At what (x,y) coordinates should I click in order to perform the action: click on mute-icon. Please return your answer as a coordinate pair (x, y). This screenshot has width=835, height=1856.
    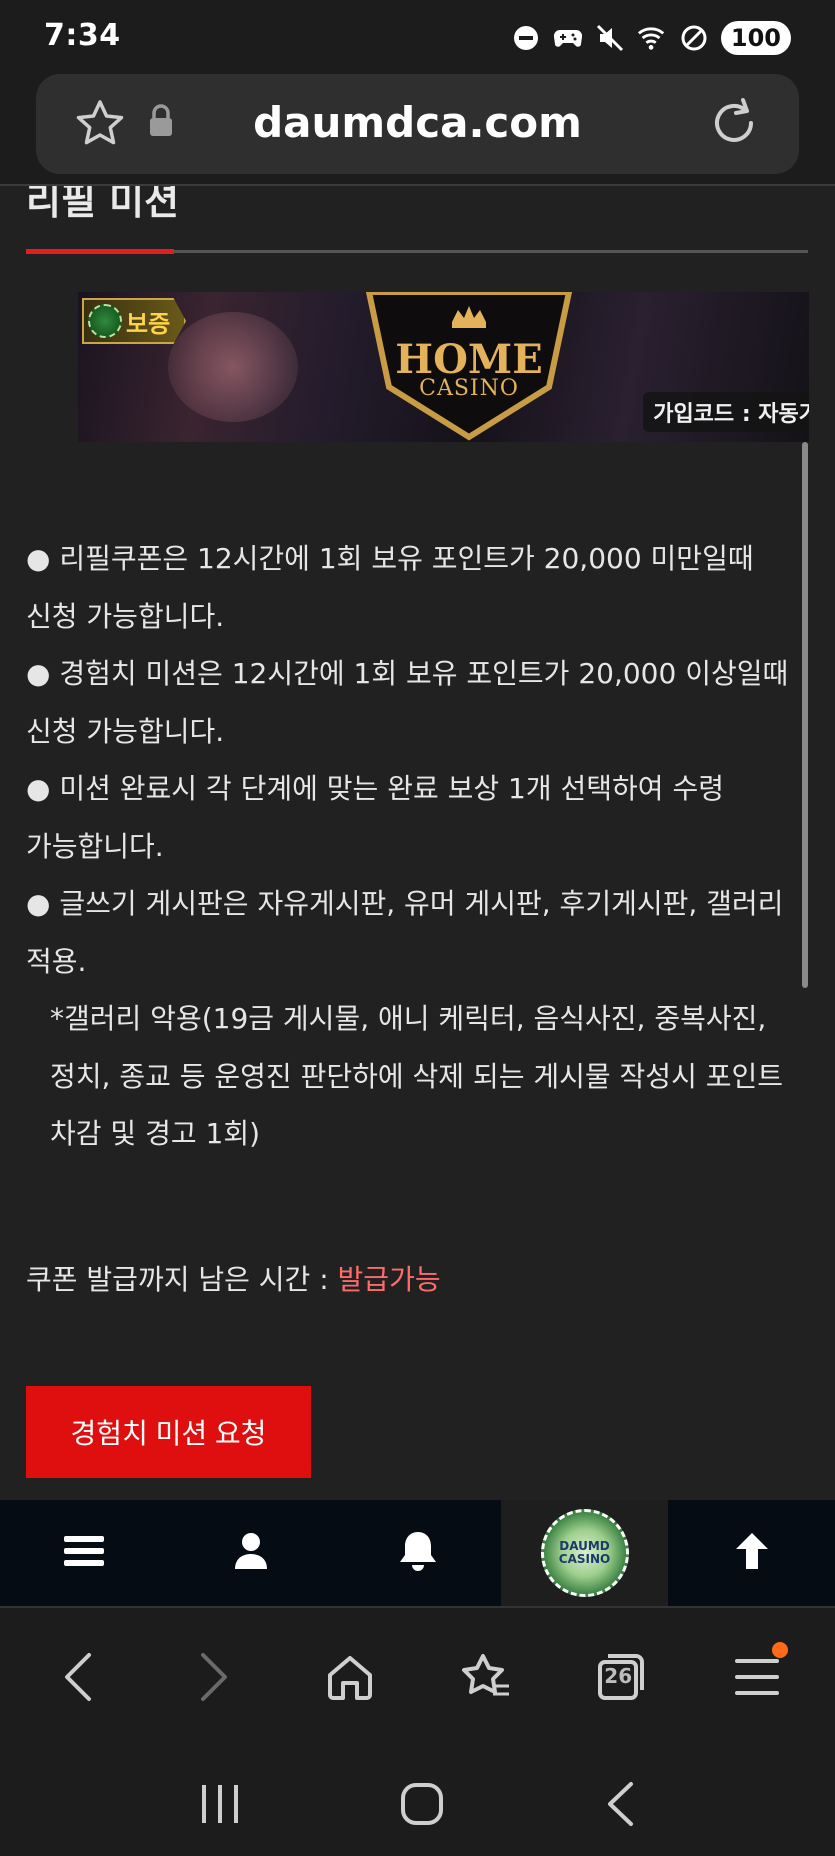
    Looking at the image, I should click on (610, 38).